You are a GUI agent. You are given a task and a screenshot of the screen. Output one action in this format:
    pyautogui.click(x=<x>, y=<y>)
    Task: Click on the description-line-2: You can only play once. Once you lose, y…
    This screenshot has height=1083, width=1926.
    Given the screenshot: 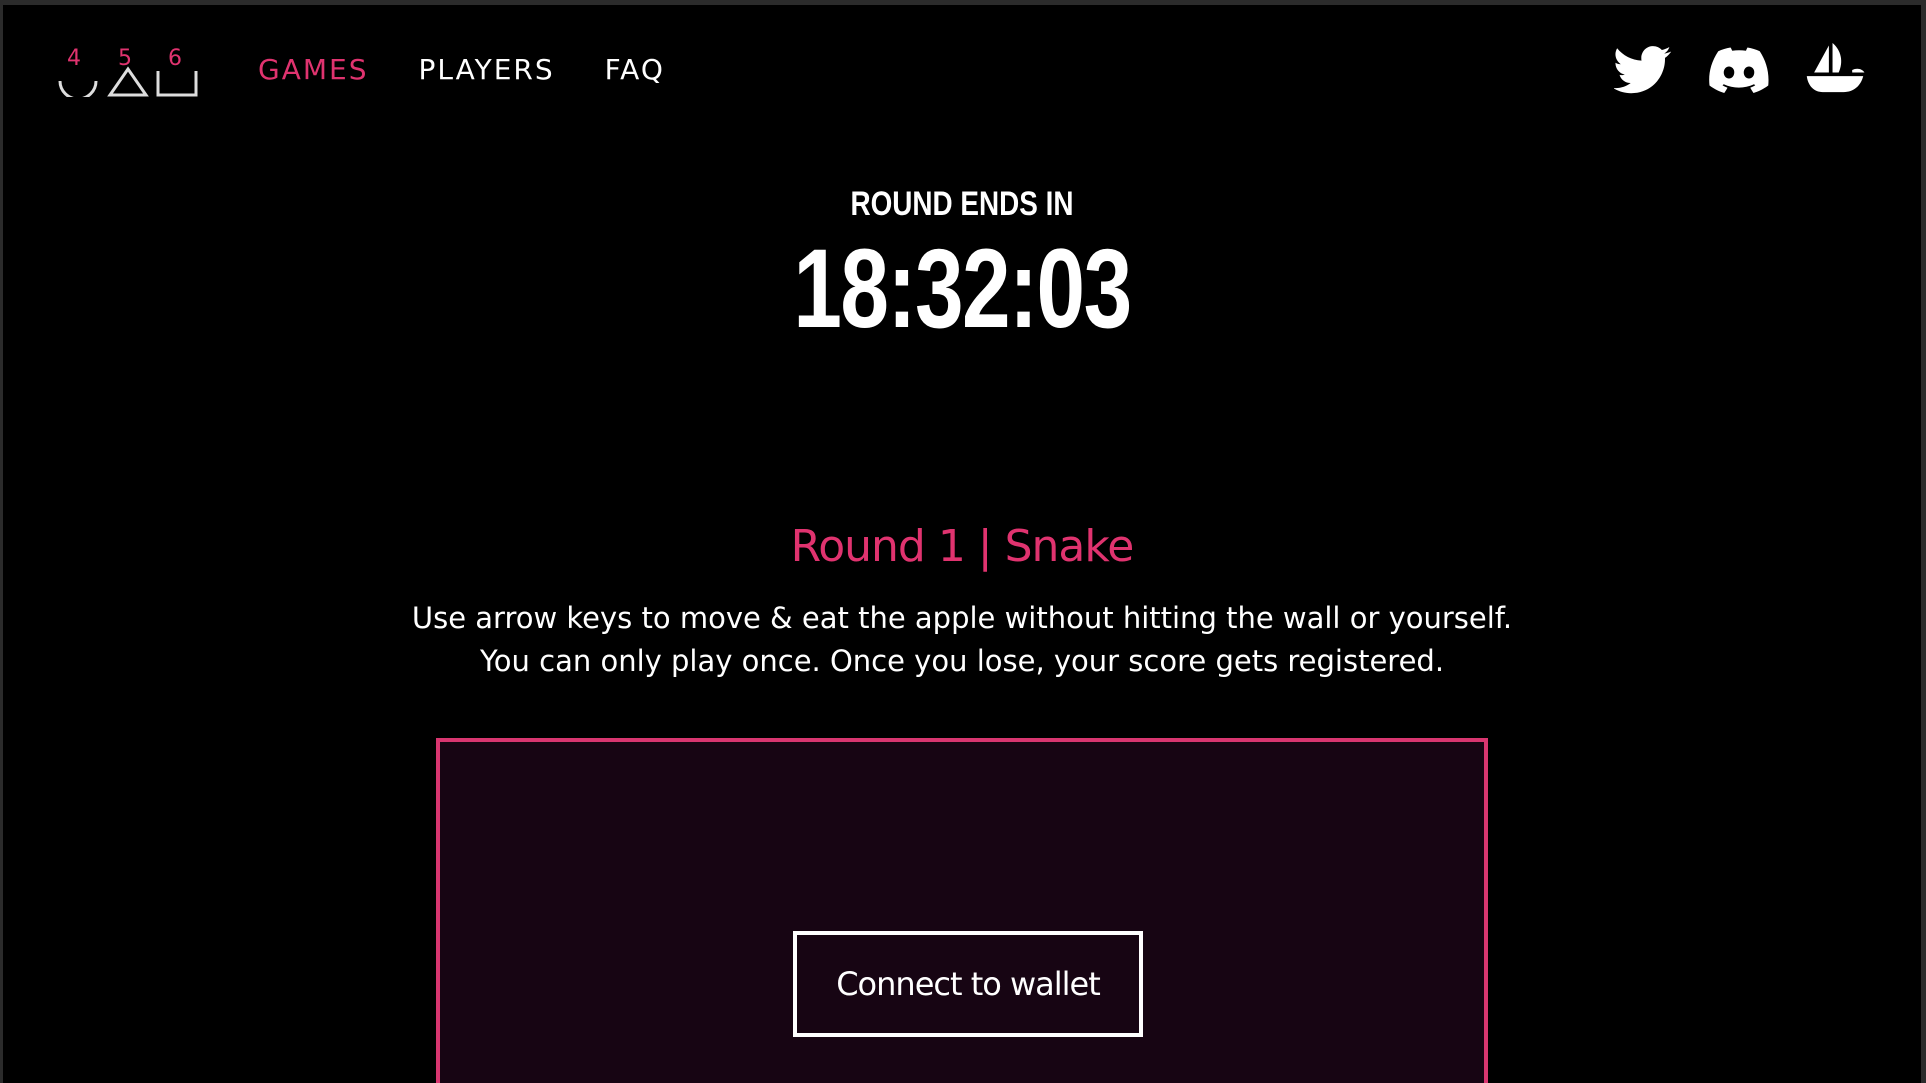 What is the action you would take?
    pyautogui.click(x=962, y=661)
    